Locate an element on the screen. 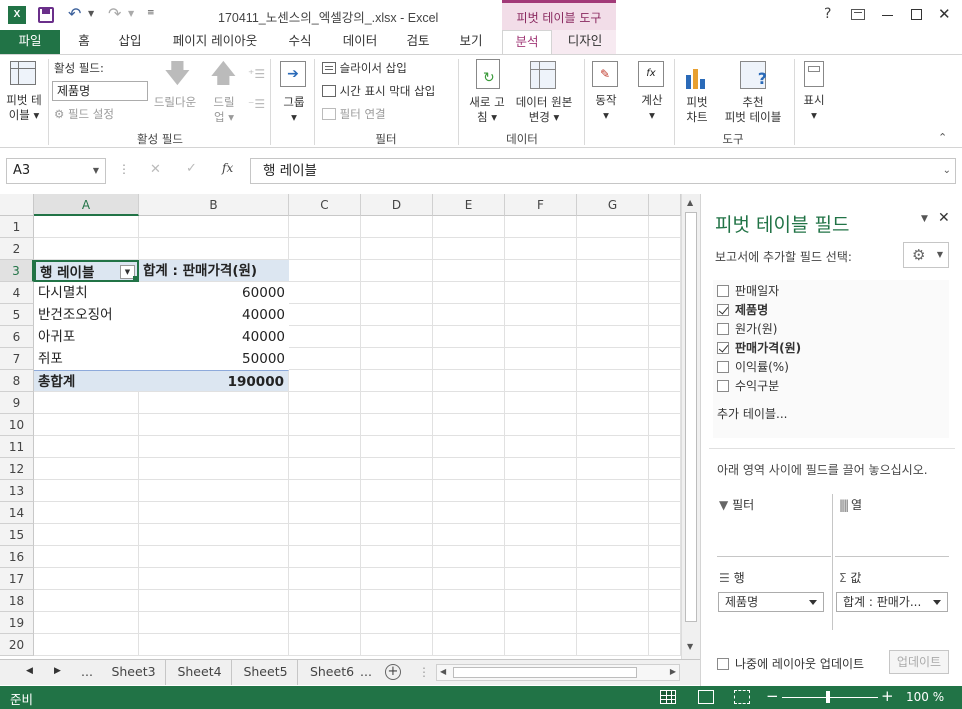 This screenshot has width=962, height=709. row-header-3: 3 is located at coordinates (17, 271).